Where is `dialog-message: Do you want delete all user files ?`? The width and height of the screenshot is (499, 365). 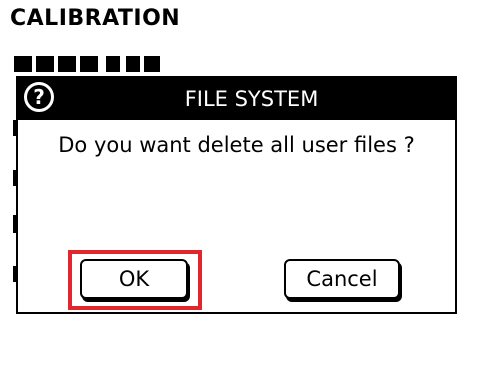 dialog-message: Do you want delete all user files ? is located at coordinates (236, 145).